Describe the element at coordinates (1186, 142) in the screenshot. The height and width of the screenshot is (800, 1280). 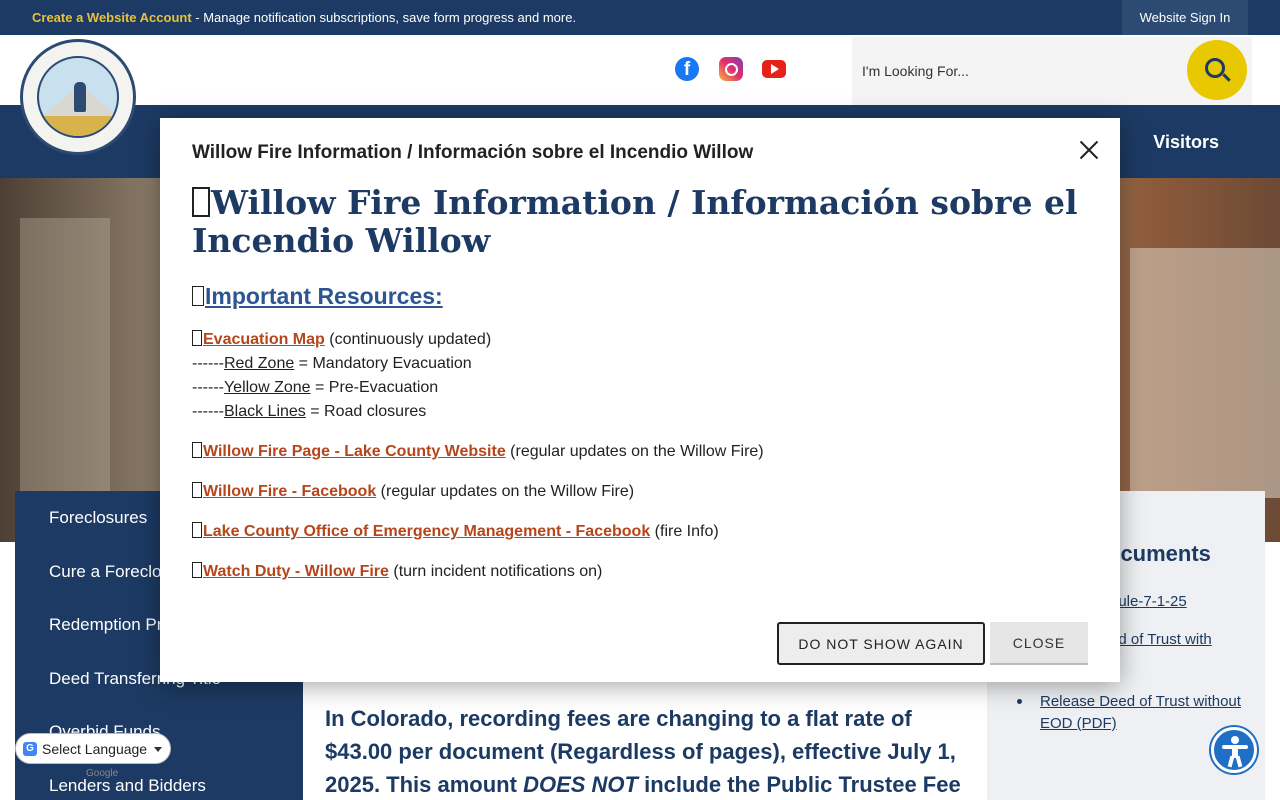
I see `nav-item-visitors: Visitors` at that location.